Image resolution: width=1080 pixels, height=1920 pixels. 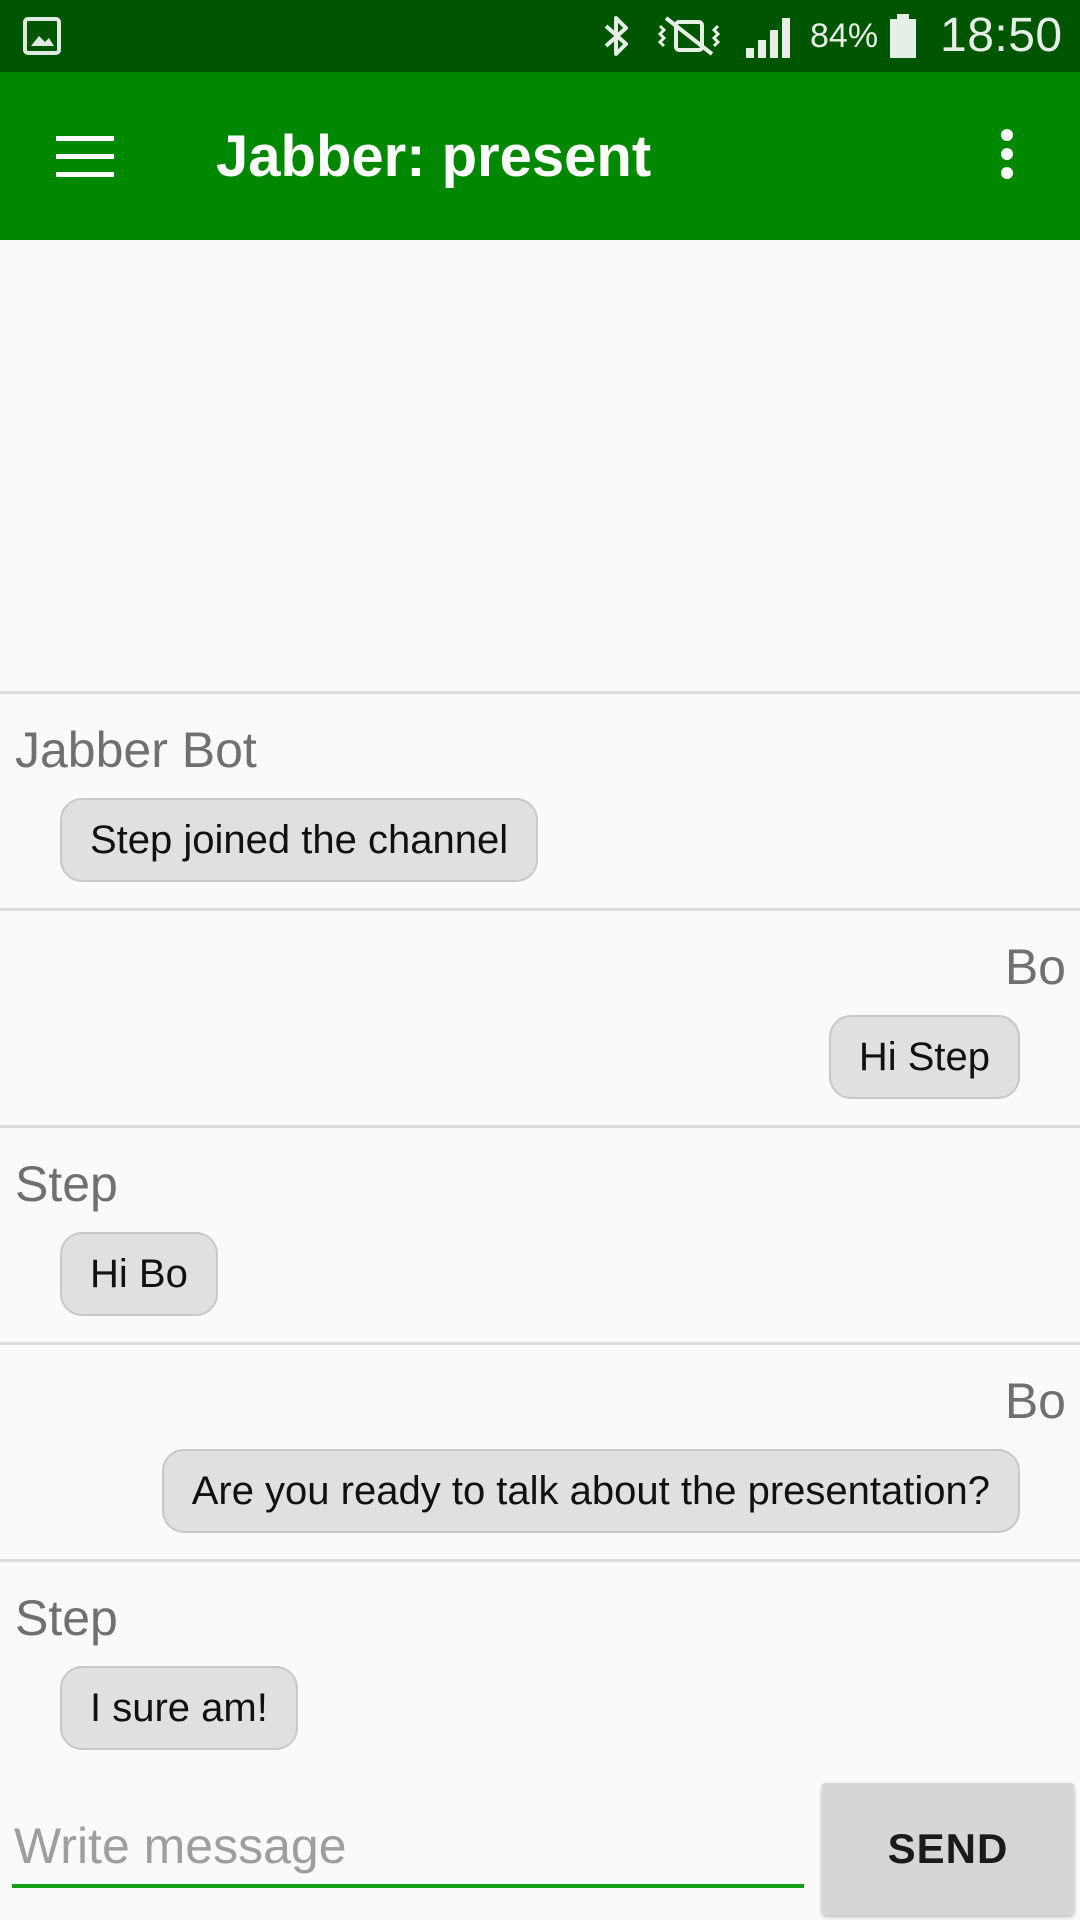 I want to click on send-button: SEND, so click(x=948, y=1849).